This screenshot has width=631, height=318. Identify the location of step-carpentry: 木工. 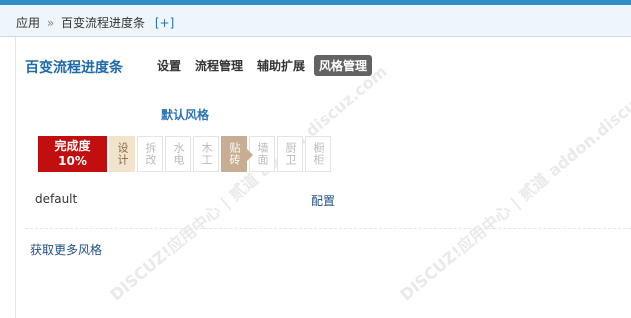
(206, 154).